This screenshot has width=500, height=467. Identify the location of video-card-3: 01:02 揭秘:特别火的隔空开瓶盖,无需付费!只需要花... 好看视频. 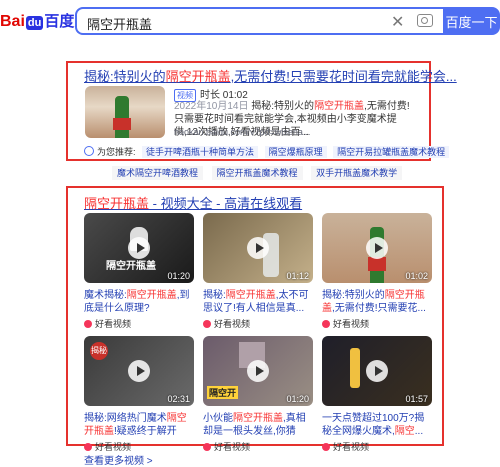
(377, 271).